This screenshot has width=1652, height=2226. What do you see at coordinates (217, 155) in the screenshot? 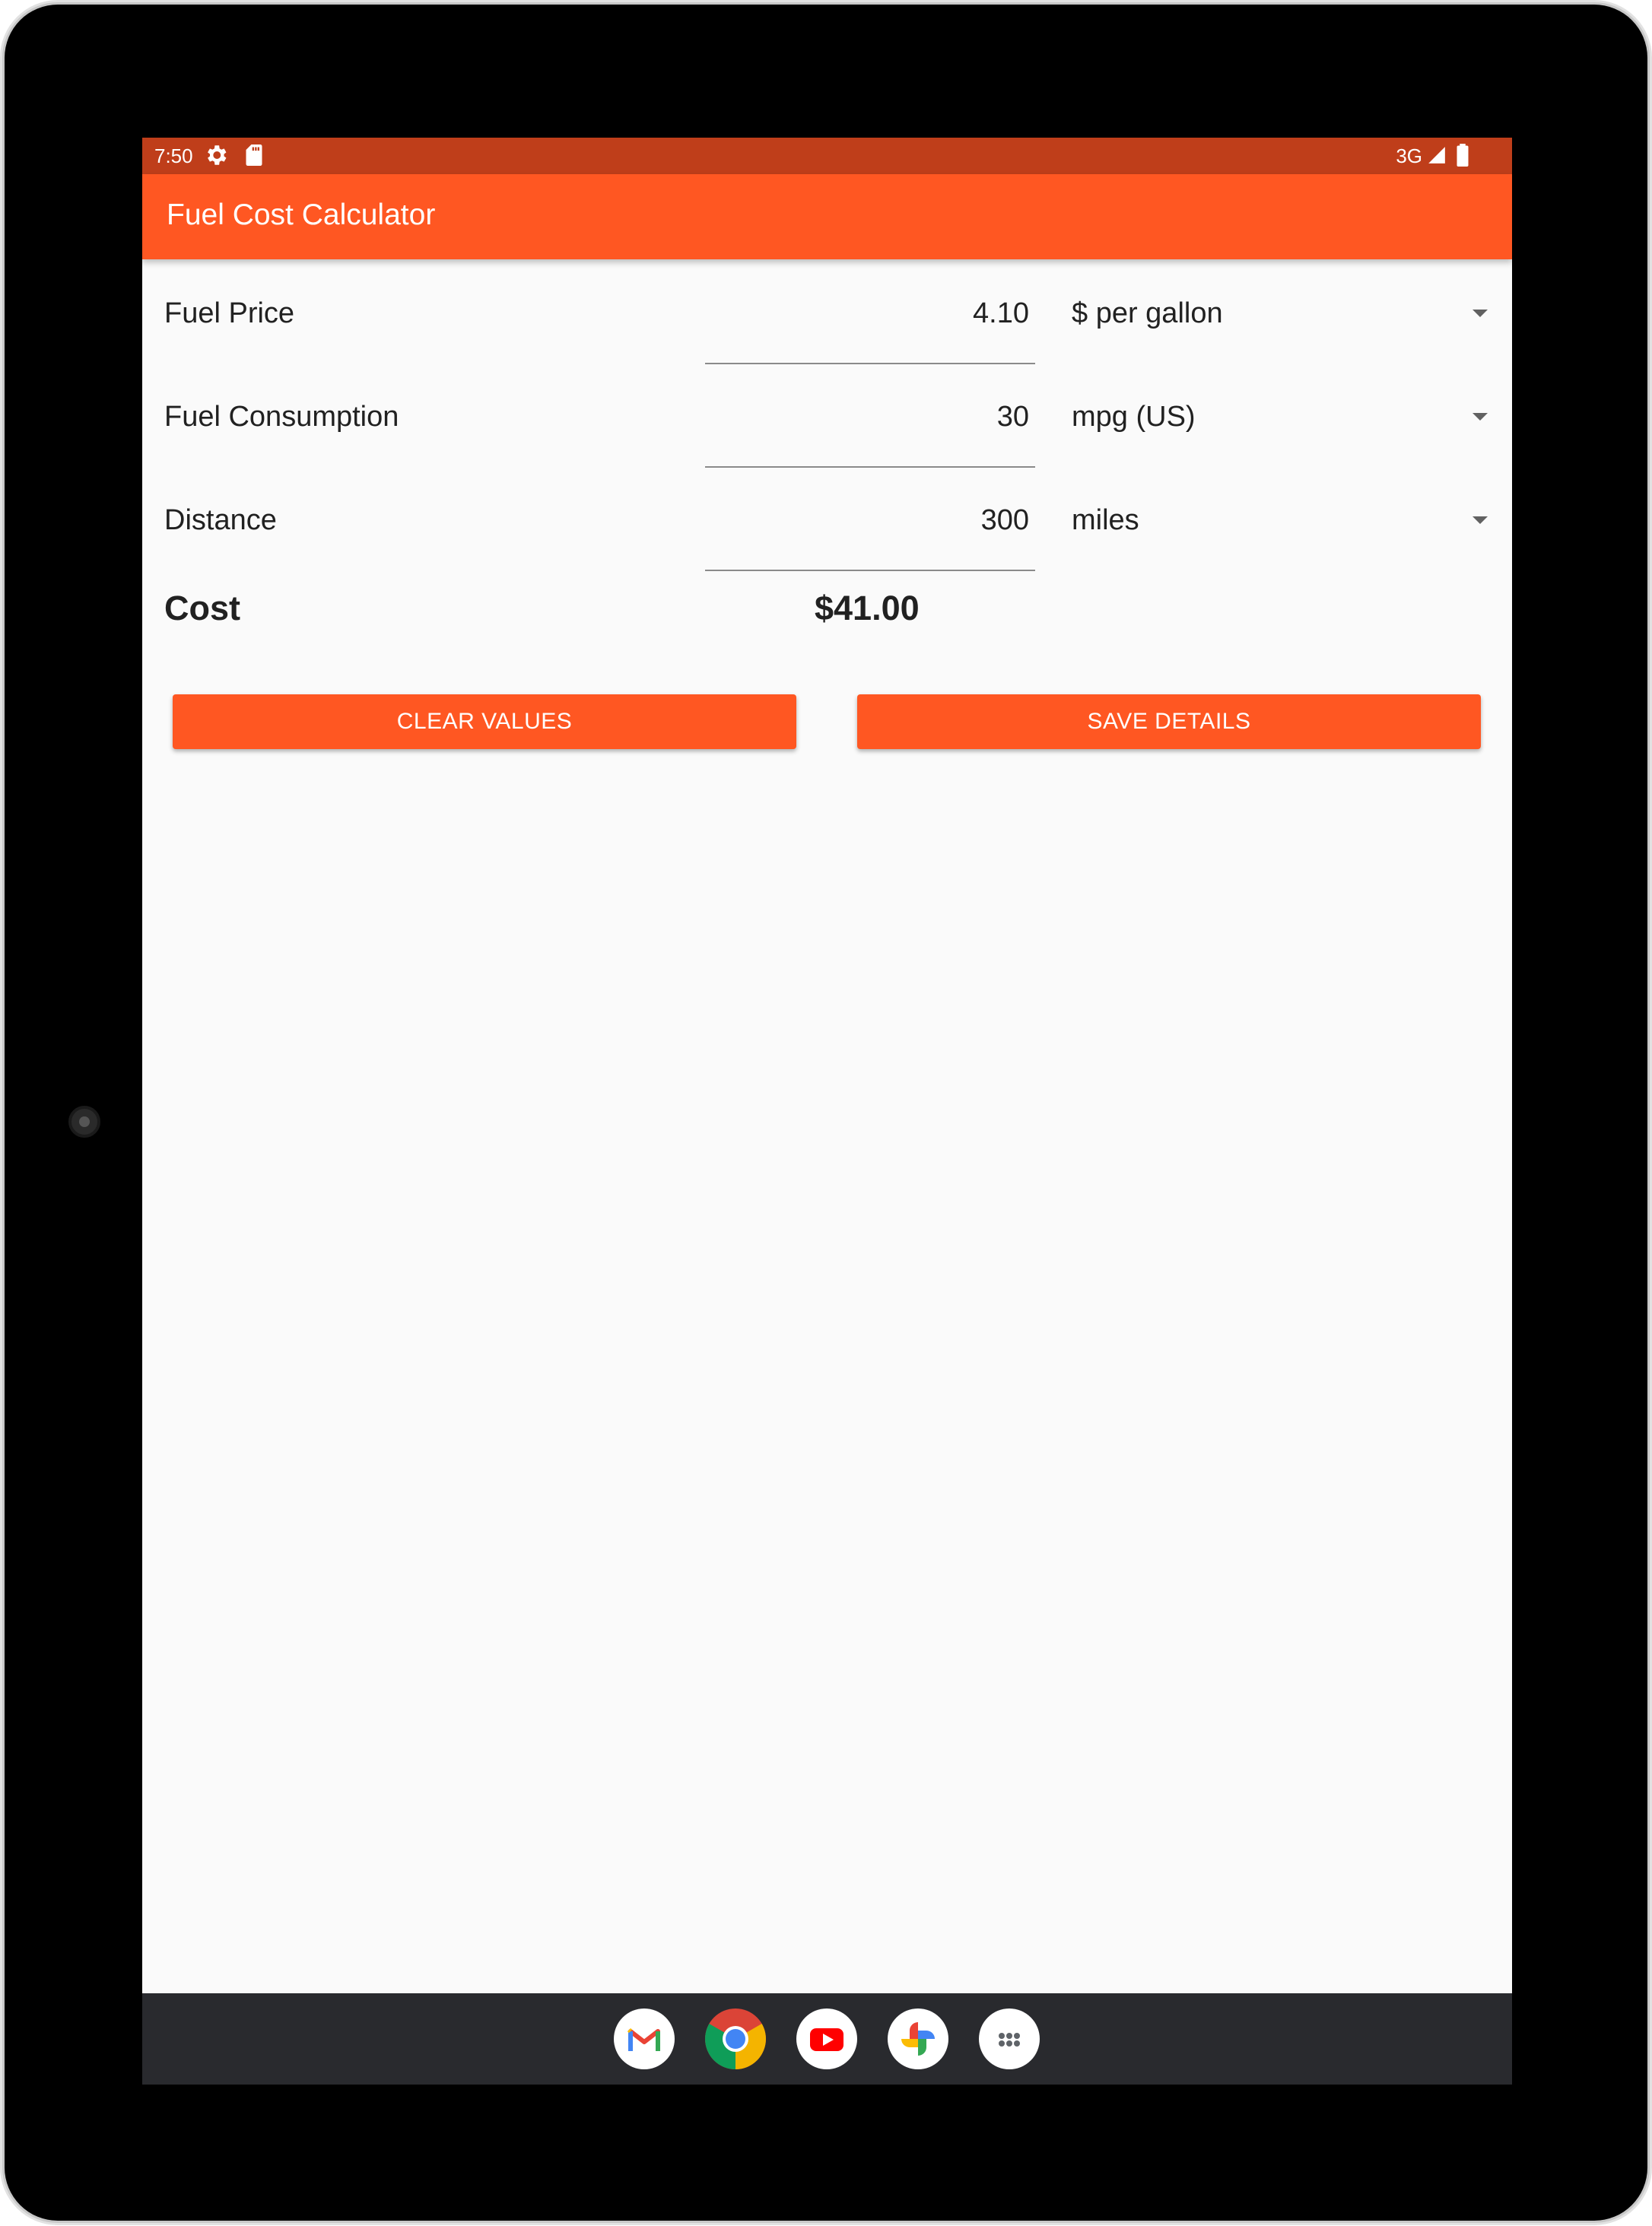
I see `settings-icon` at bounding box center [217, 155].